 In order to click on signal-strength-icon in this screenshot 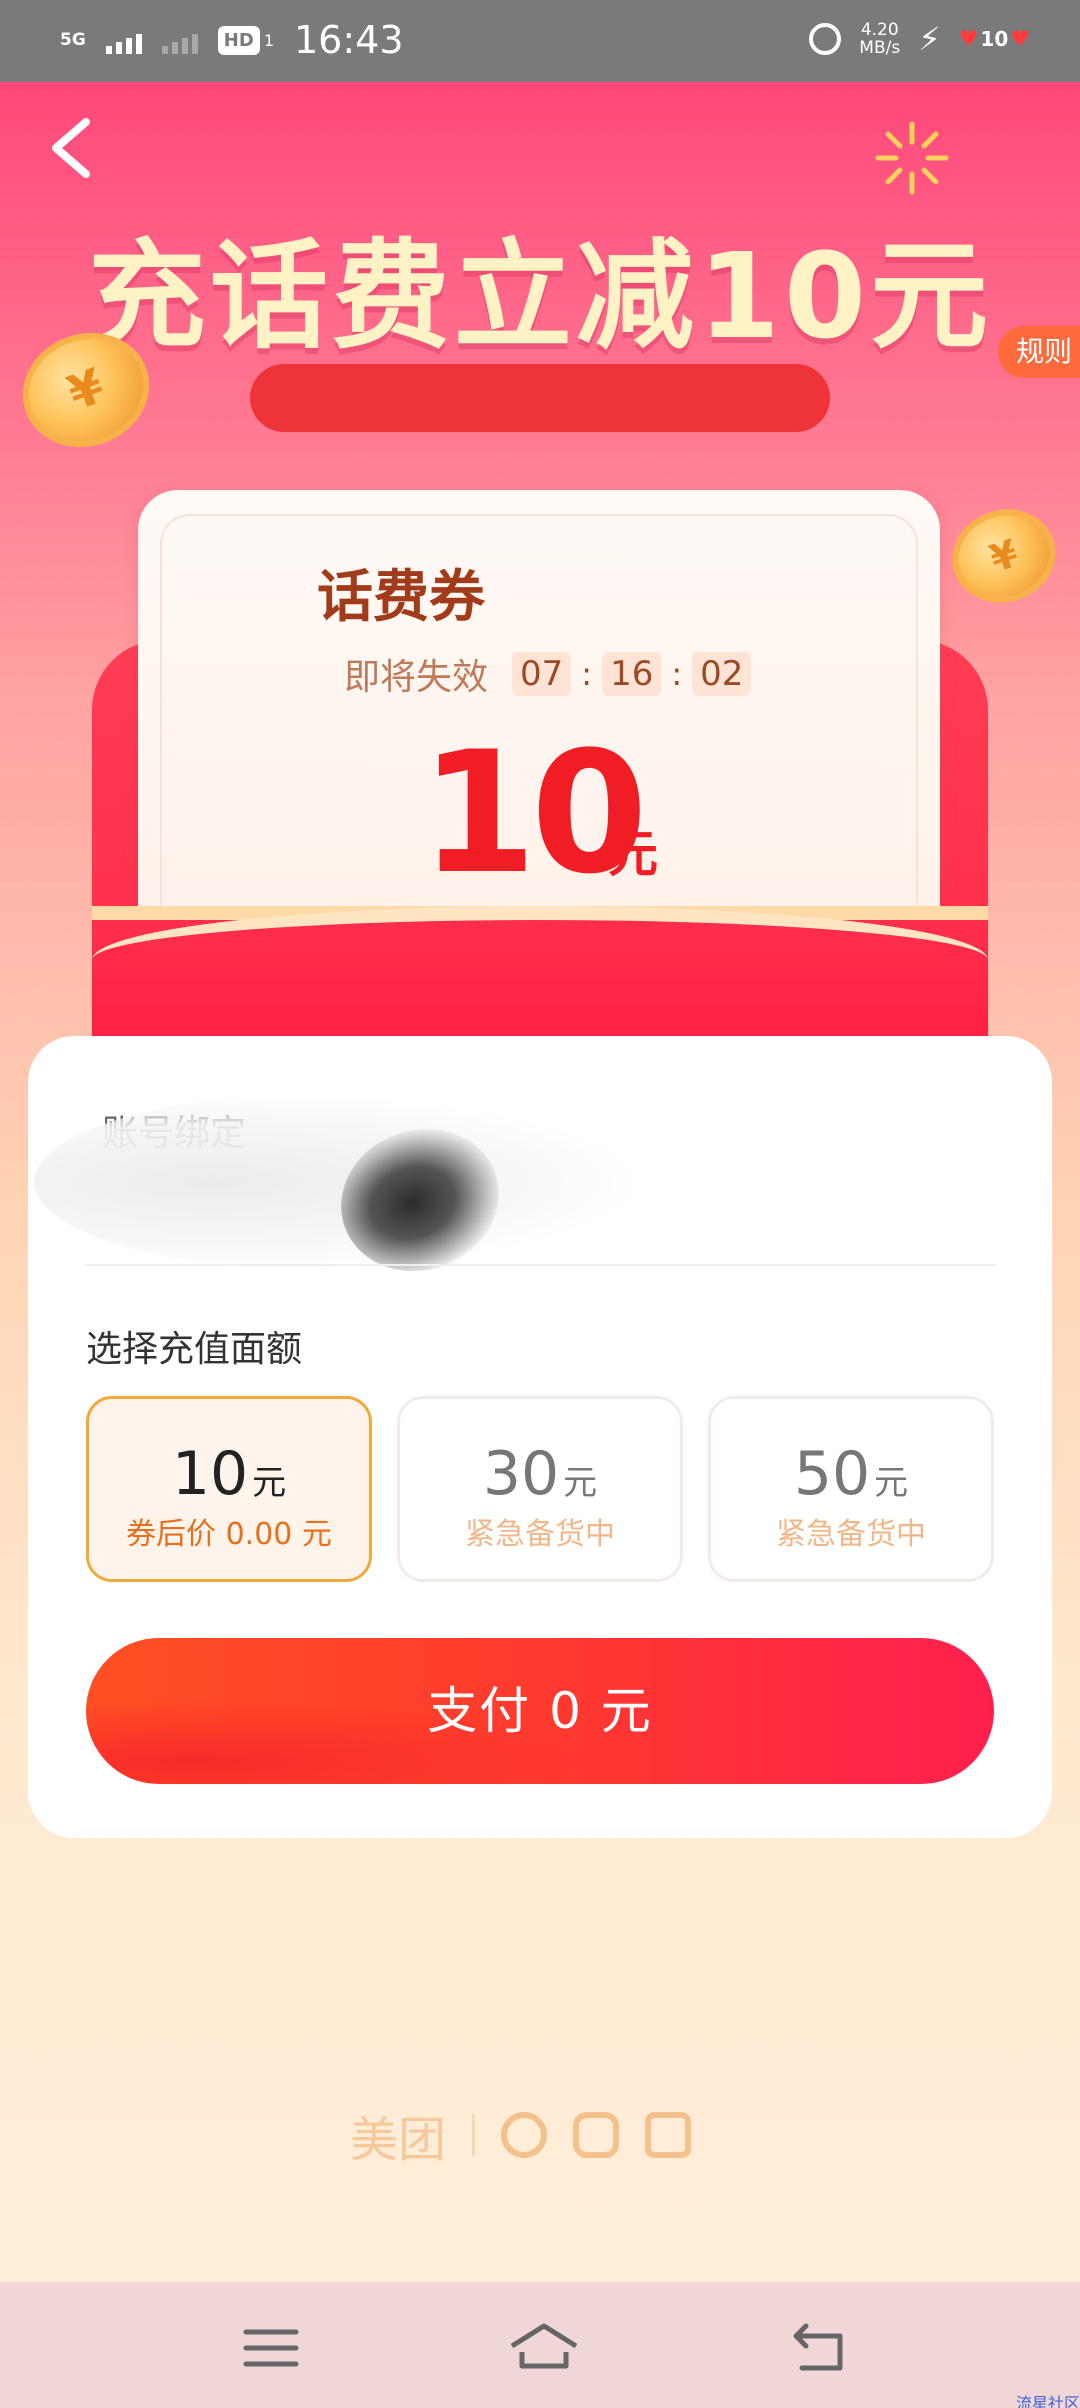, I will do `click(123, 40)`.